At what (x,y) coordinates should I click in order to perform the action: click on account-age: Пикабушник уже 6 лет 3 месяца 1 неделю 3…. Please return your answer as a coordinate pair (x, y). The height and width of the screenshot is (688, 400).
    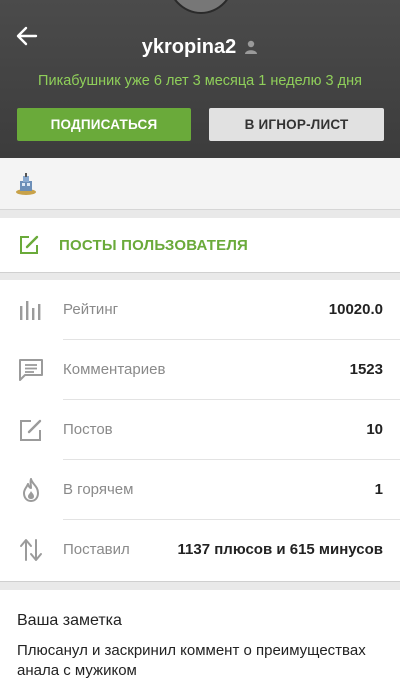
    Looking at the image, I should click on (200, 81).